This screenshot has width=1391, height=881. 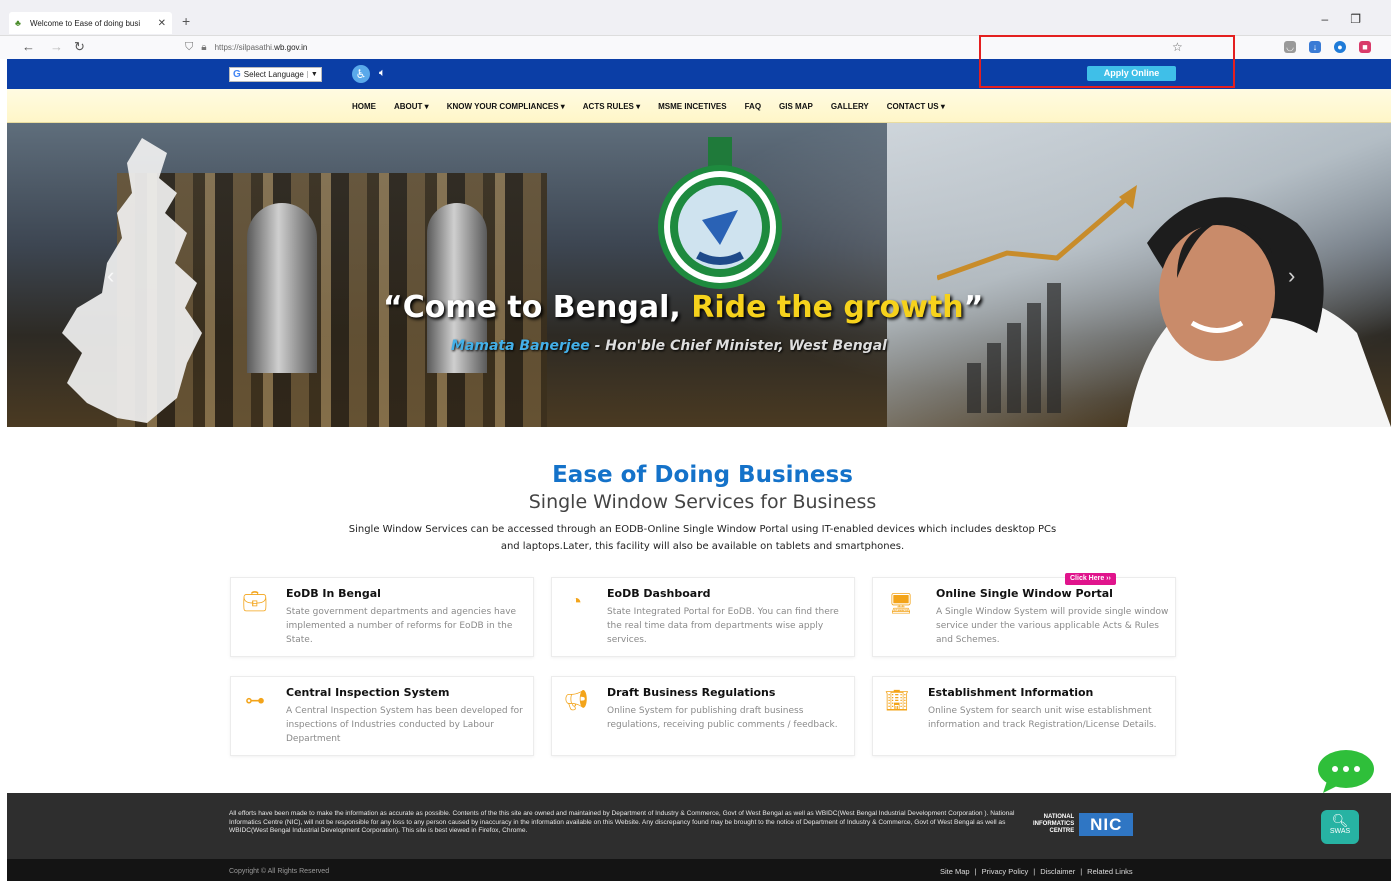 I want to click on back-arrow-icon: ←, so click(x=28, y=46).